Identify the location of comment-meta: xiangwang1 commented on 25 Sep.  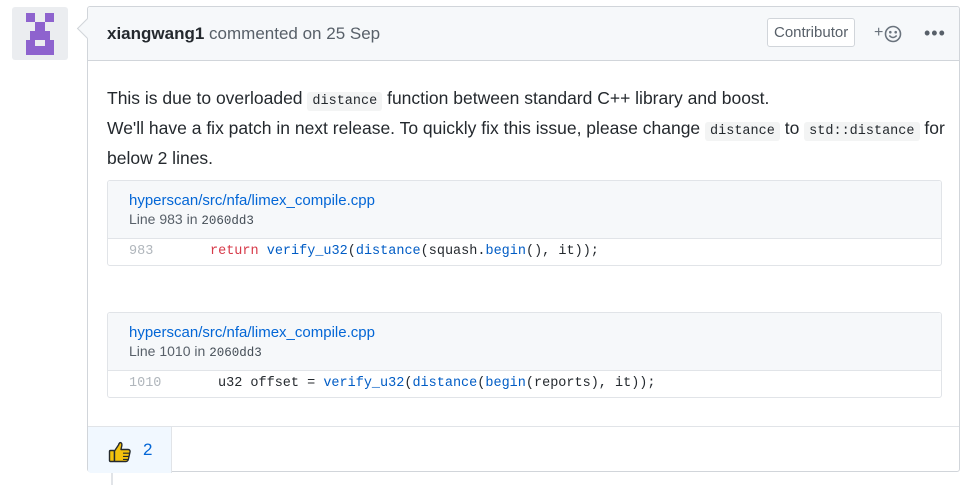
(243, 34).